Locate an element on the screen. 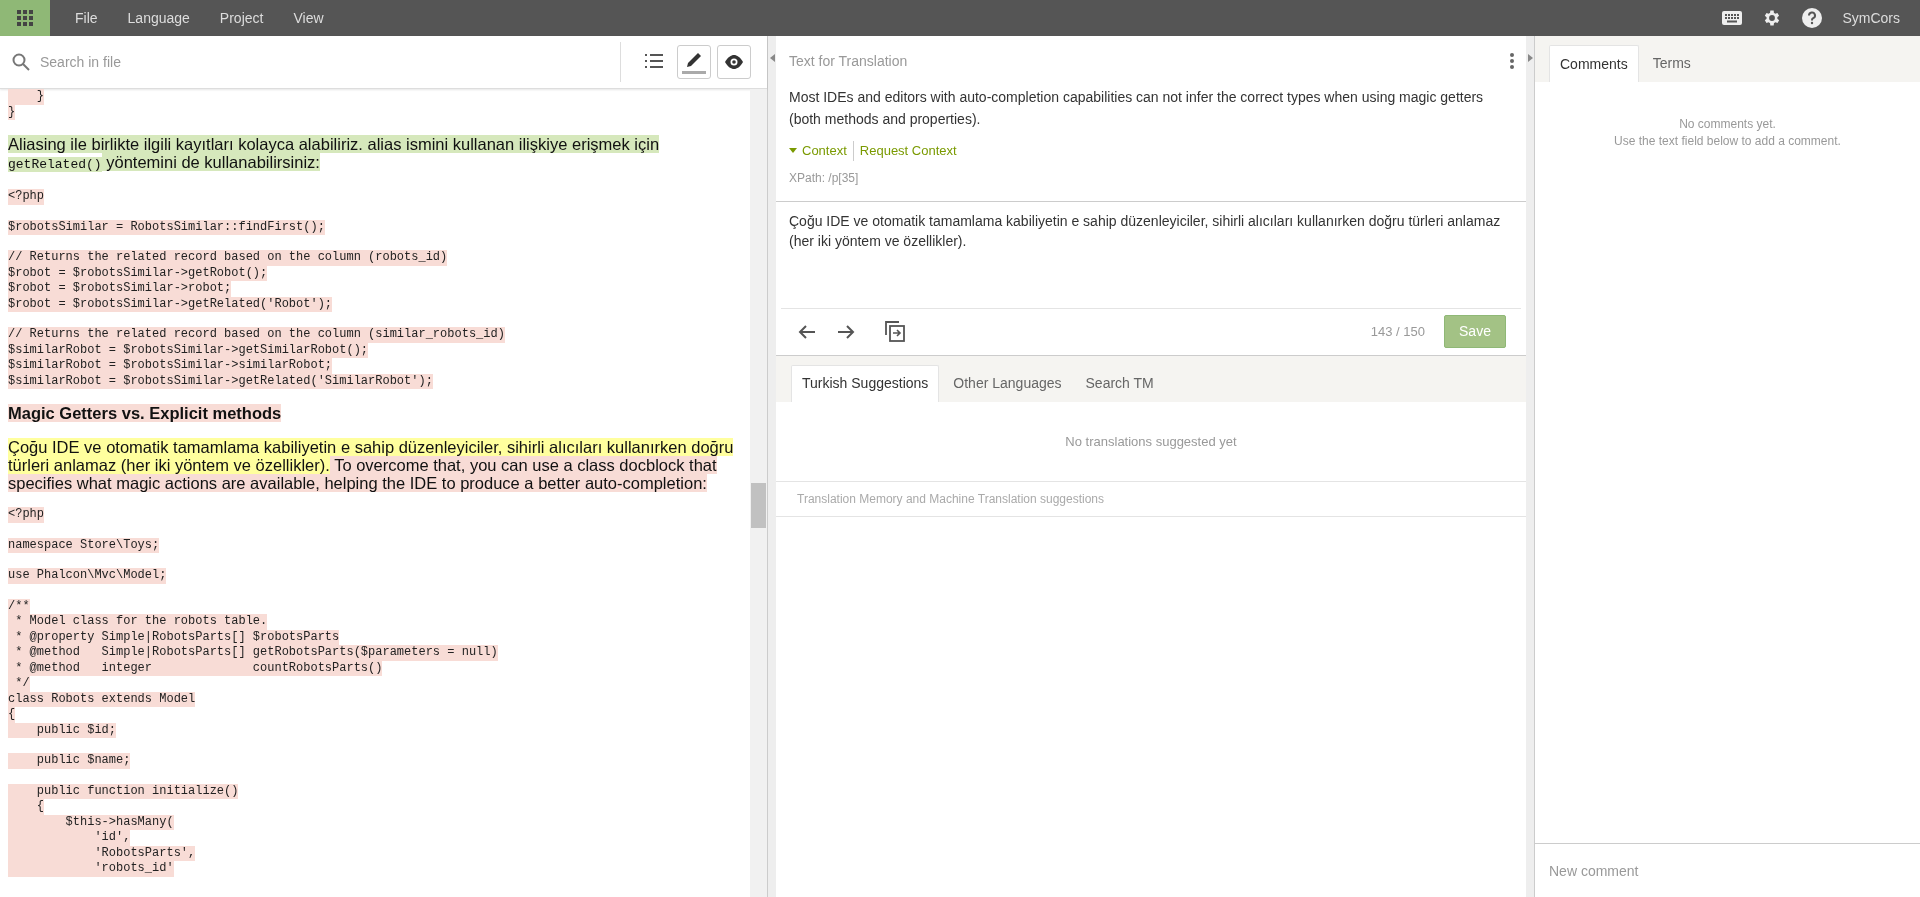  section-heading: Magic Getters vs. Explicit methods is located at coordinates (145, 413).